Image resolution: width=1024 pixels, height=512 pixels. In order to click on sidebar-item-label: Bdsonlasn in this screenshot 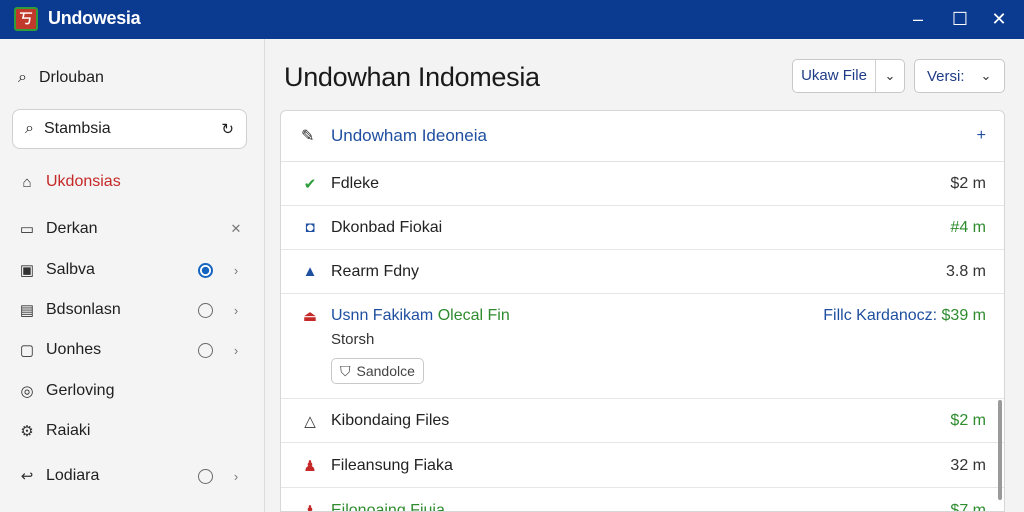, I will do `click(83, 309)`.